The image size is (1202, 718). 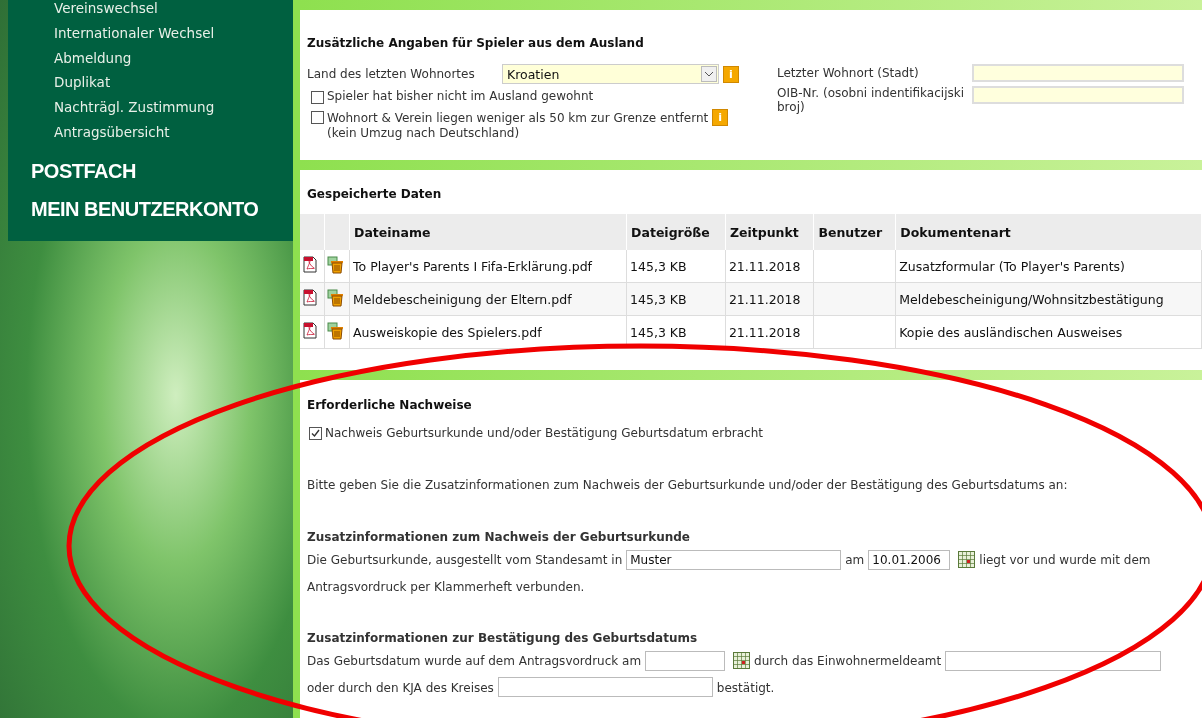 What do you see at coordinates (544, 433) in the screenshot?
I see `checkbox-label: Nachweis Geburtsurkunde und/oder Bestätigung Geburtsdatum erbracht` at bounding box center [544, 433].